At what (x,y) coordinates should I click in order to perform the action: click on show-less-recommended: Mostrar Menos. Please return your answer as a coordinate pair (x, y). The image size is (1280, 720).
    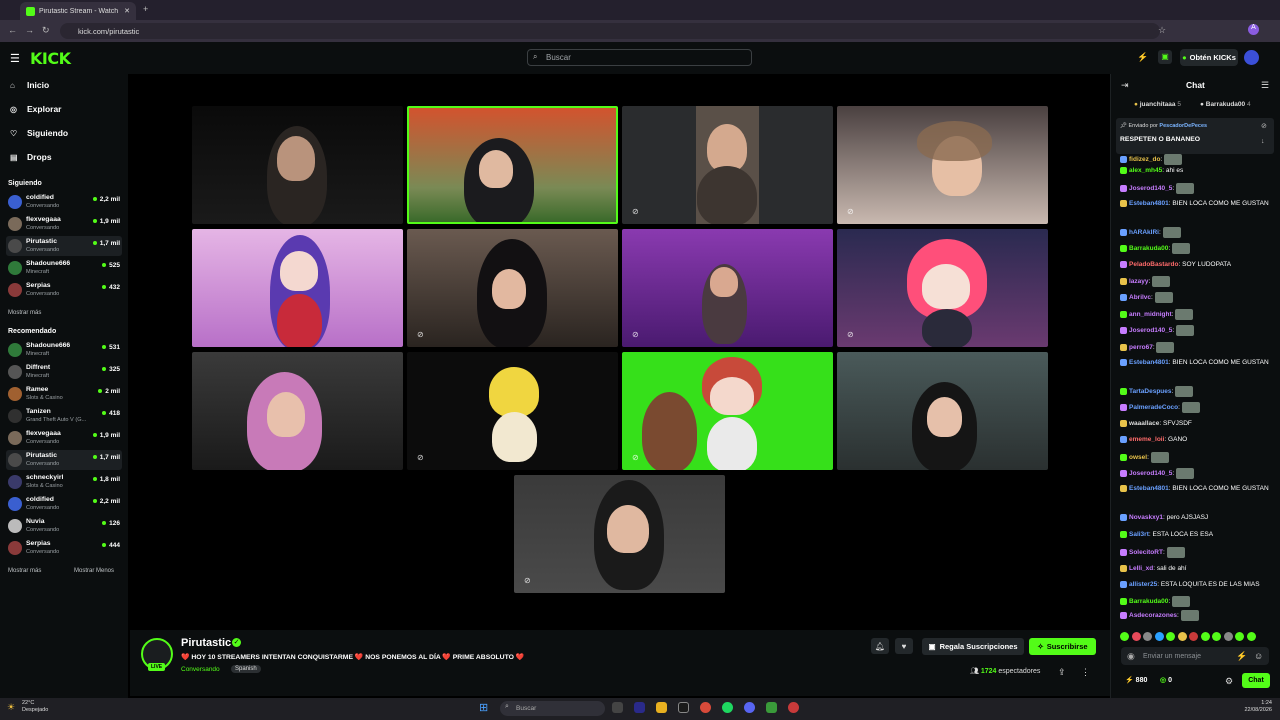
    Looking at the image, I should click on (94, 571).